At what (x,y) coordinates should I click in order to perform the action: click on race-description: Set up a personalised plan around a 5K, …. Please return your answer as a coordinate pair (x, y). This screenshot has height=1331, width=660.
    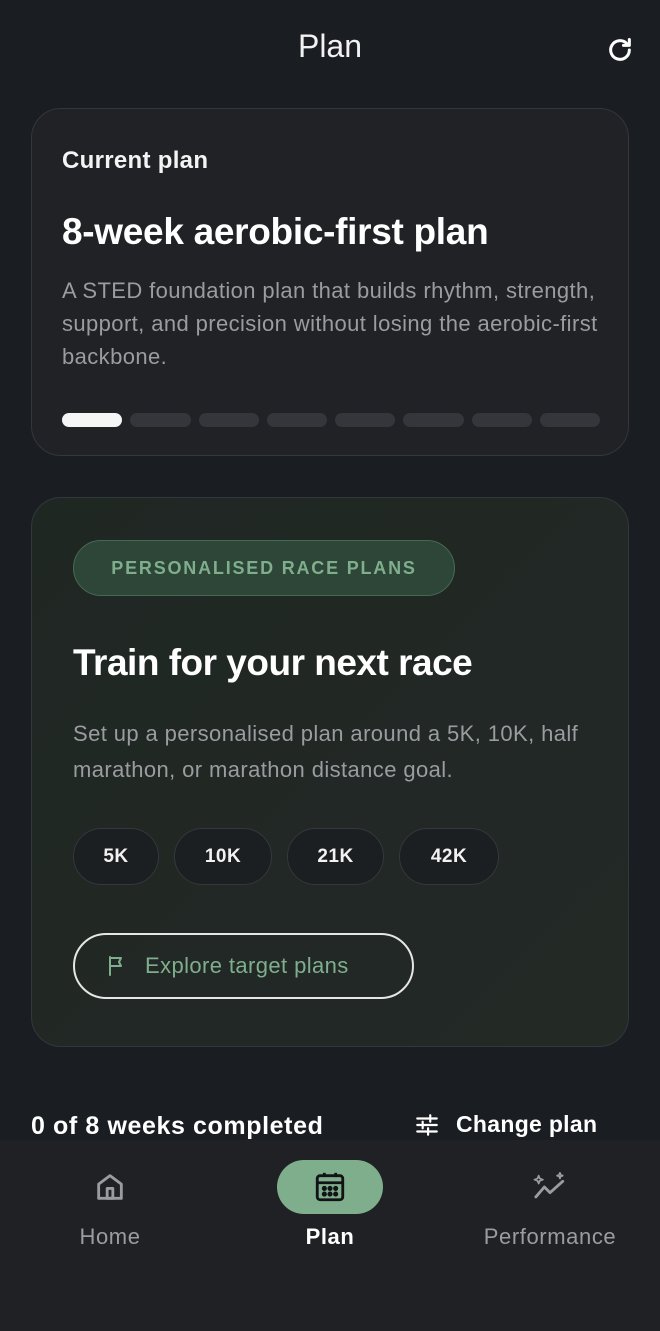
    Looking at the image, I should click on (326, 751).